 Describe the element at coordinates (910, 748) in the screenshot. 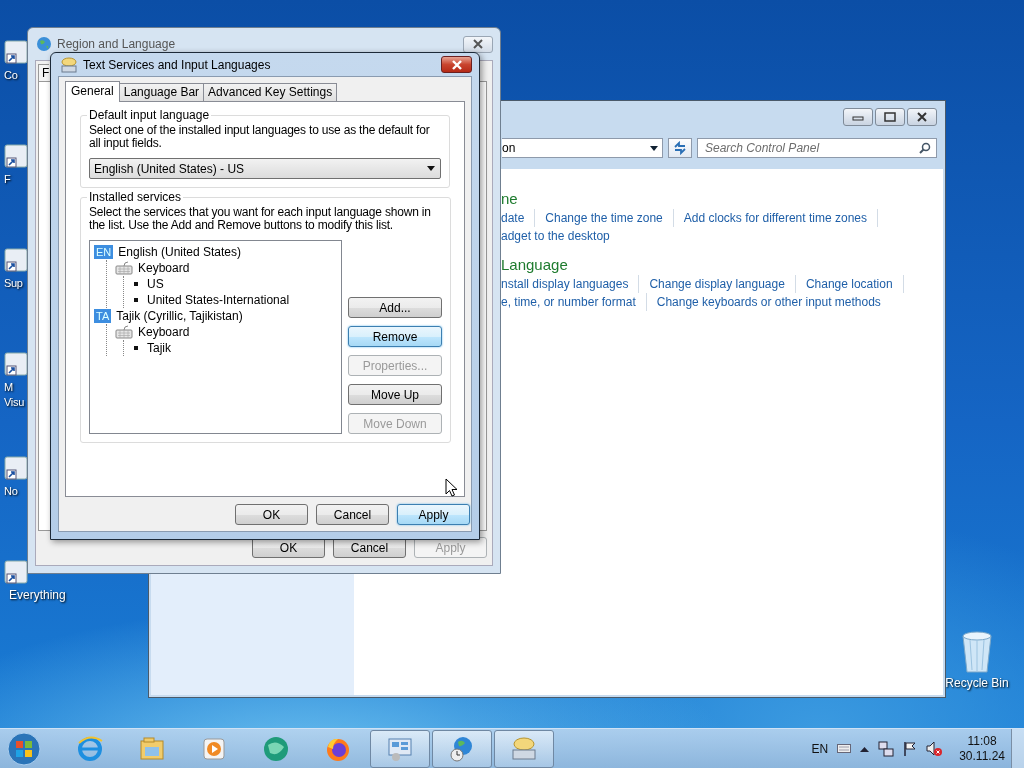

I see `flag-icon` at that location.